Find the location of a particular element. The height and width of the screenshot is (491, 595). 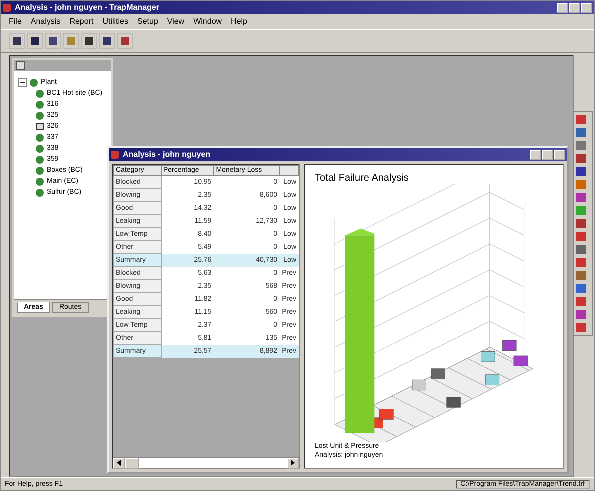

menu-item: Analysis is located at coordinates (45, 21).